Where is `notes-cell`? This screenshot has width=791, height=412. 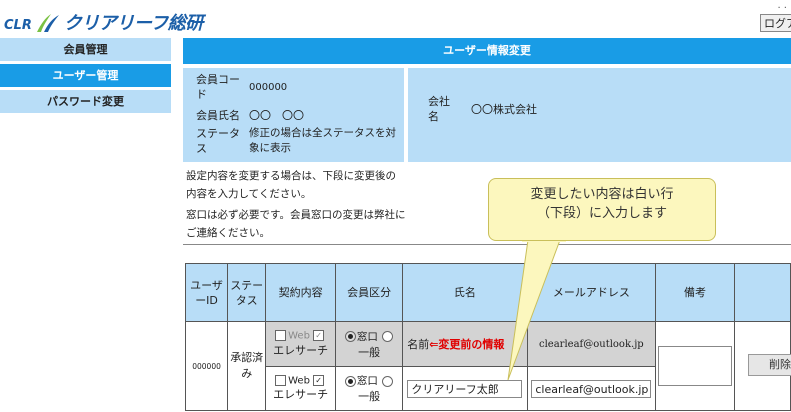 notes-cell is located at coordinates (695, 366).